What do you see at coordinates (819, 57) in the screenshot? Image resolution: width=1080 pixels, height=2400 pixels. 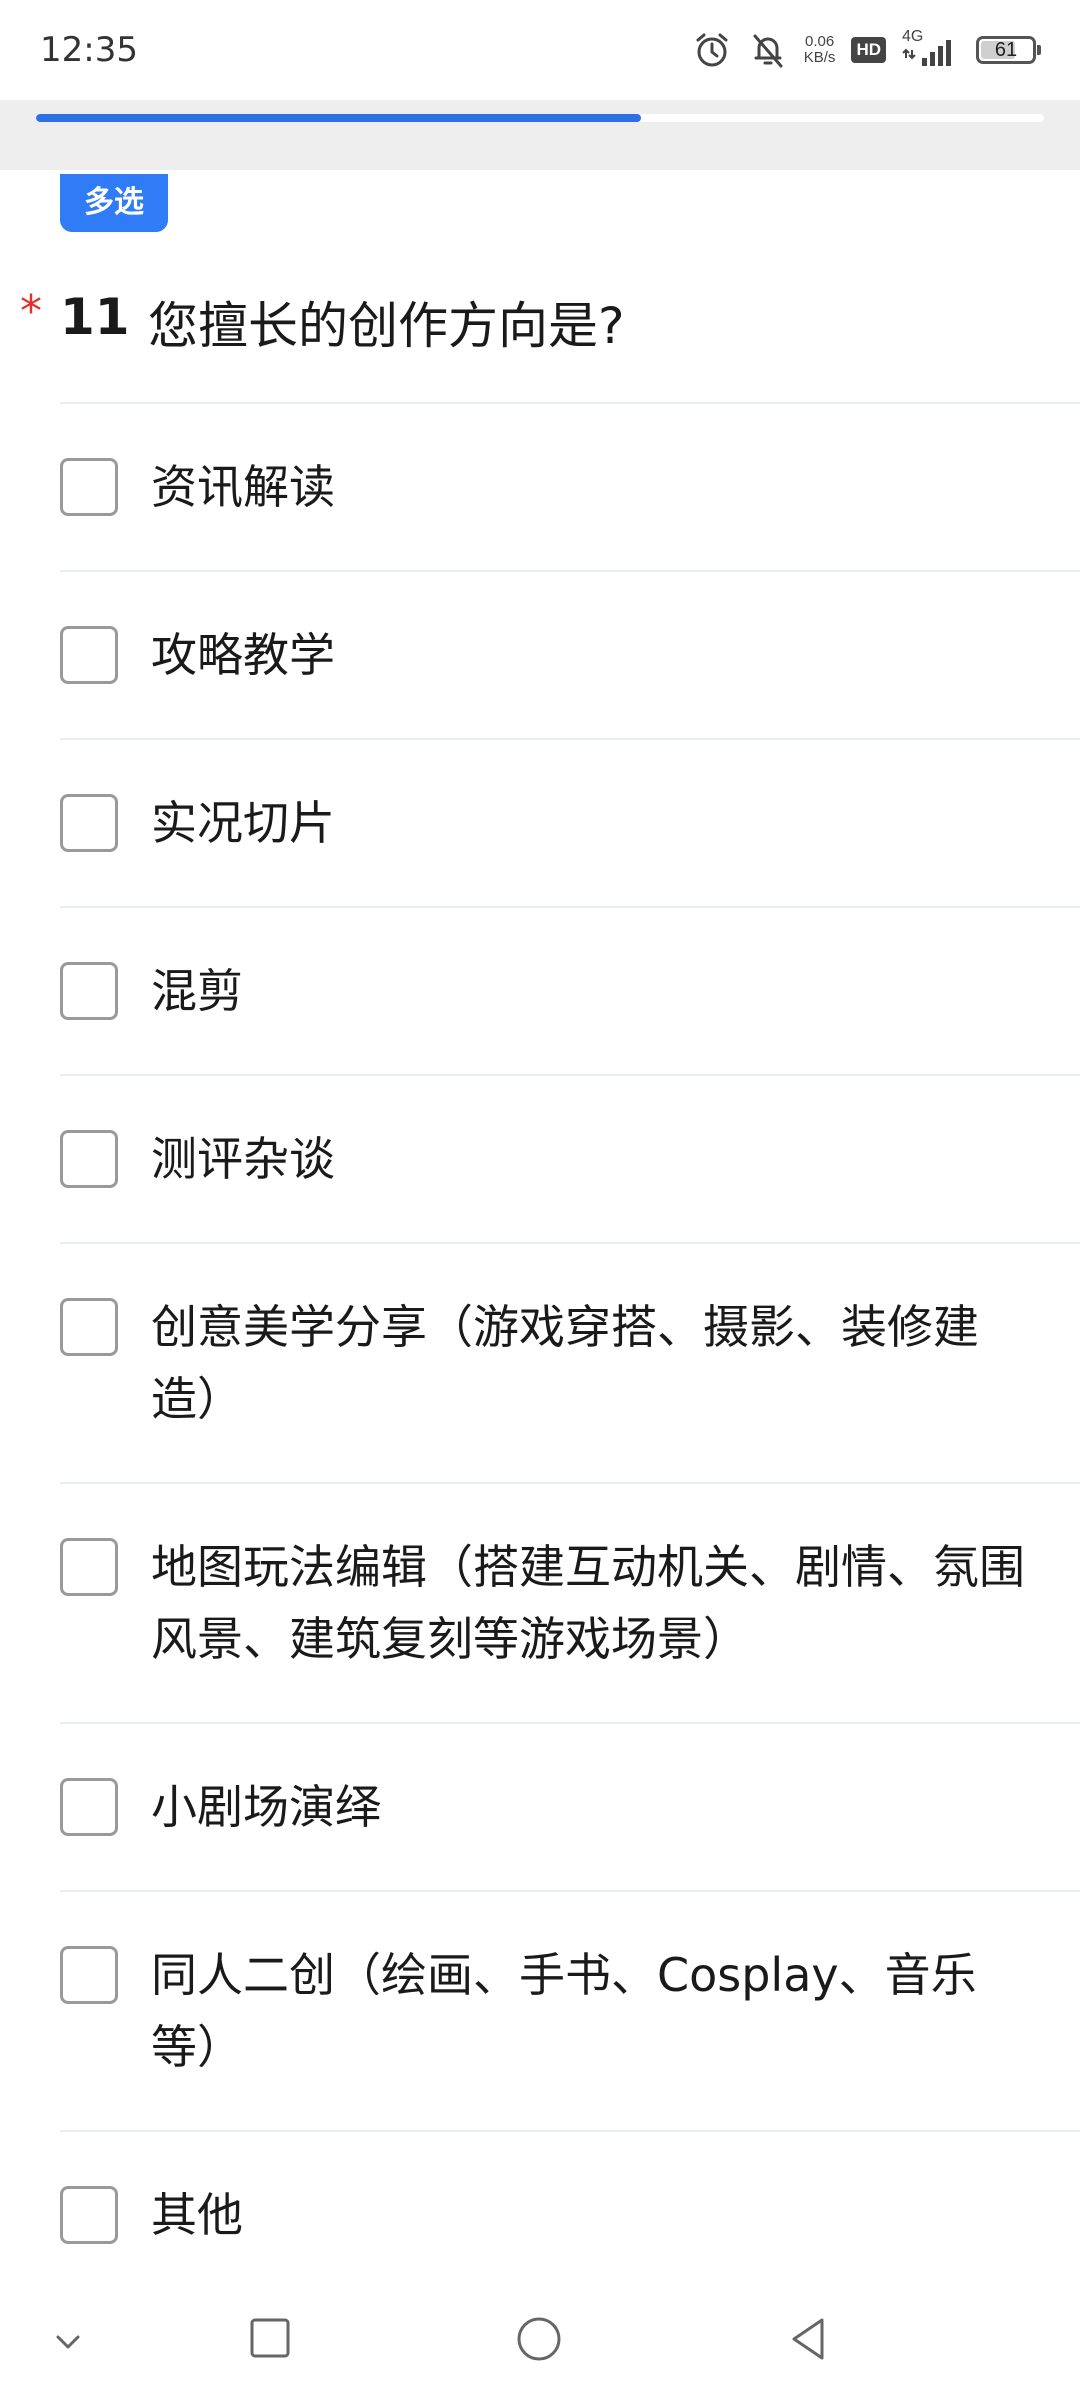 I see `net-speed-unit: KB/s` at bounding box center [819, 57].